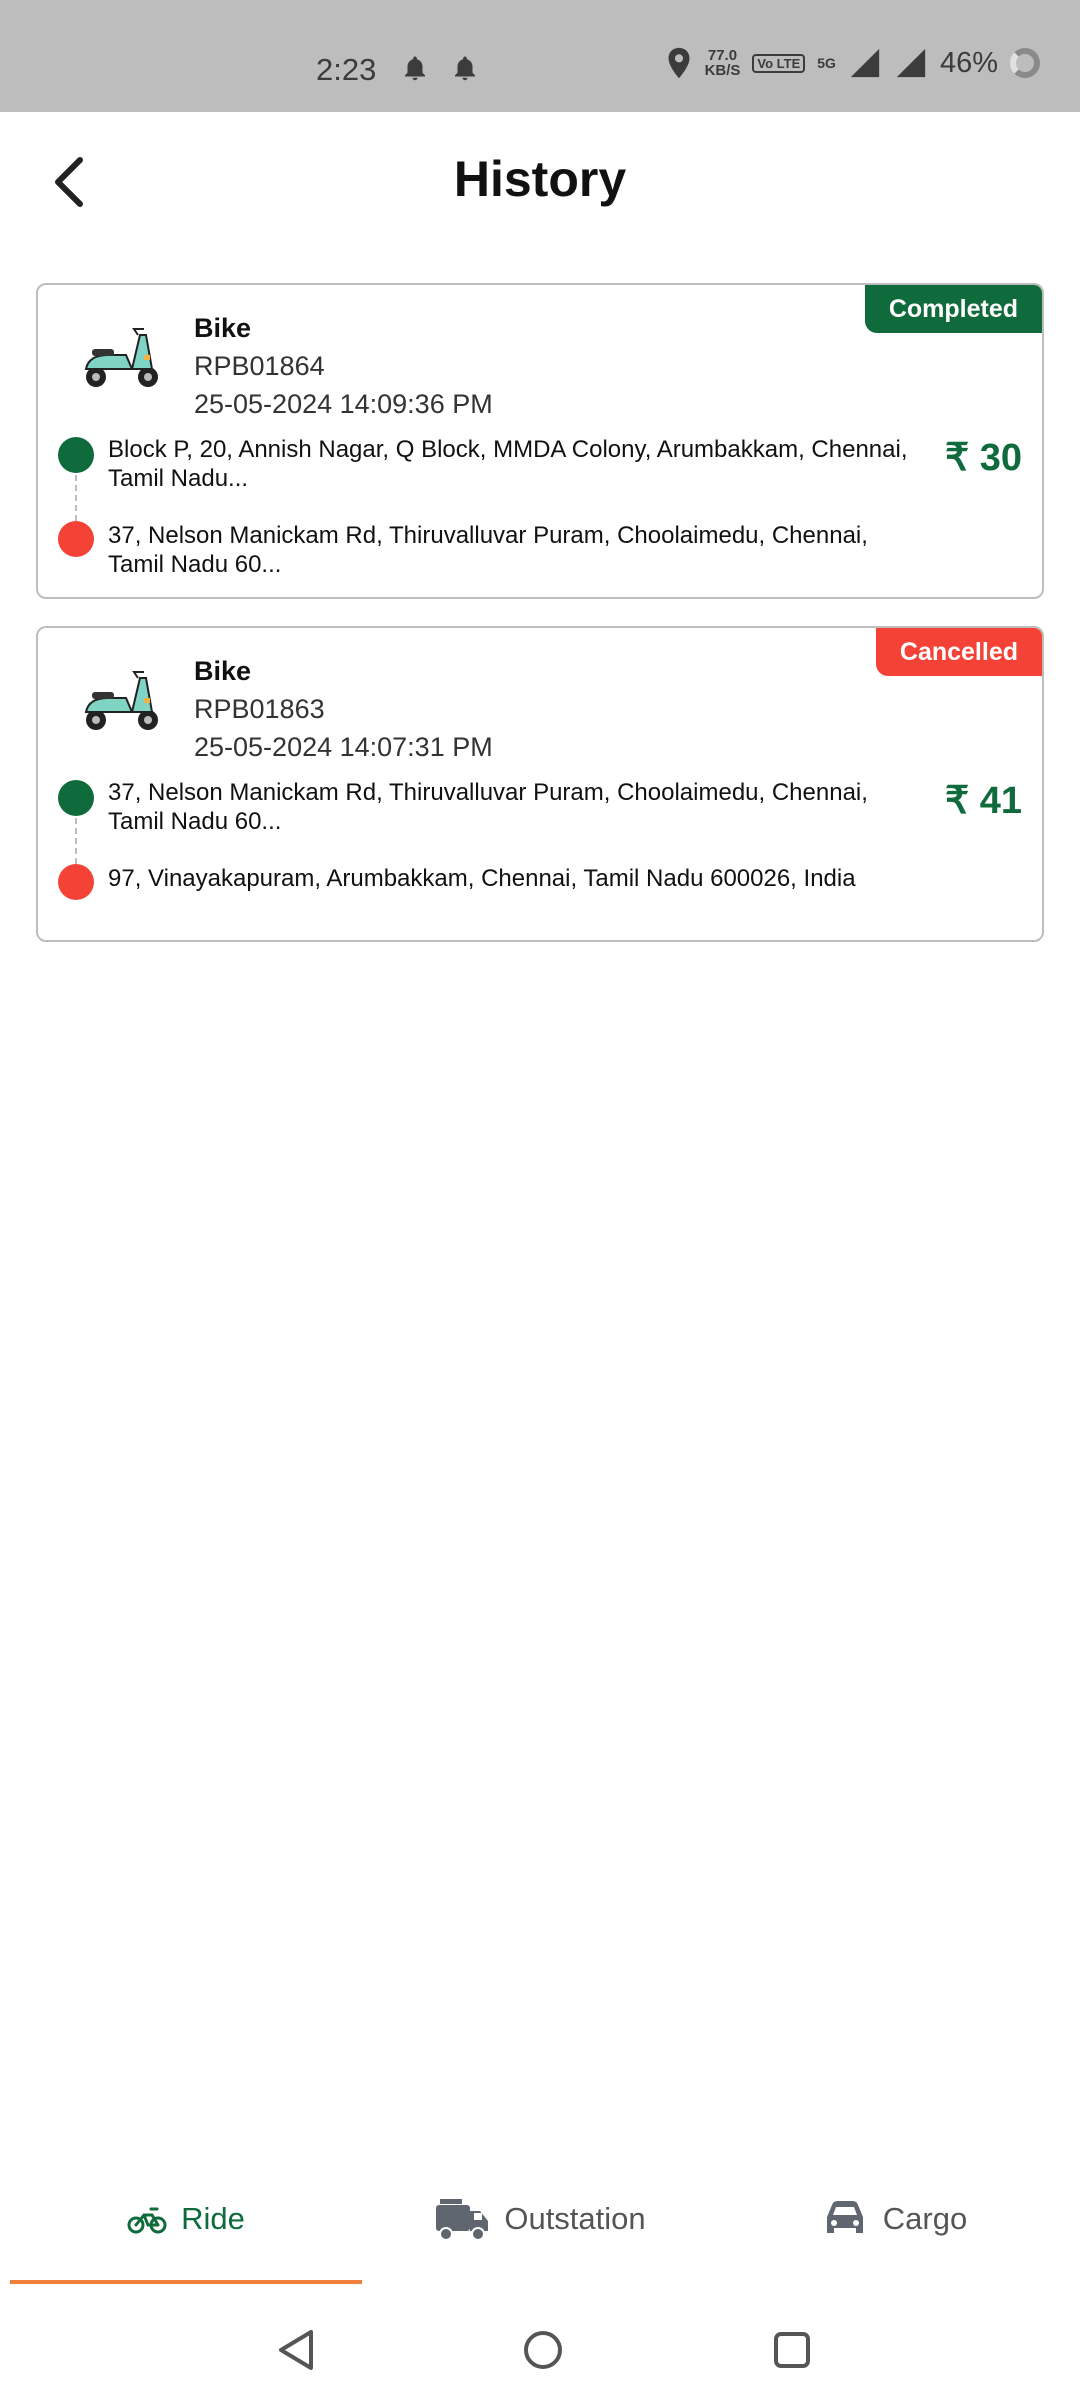 The image size is (1080, 2400). What do you see at coordinates (968, 62) in the screenshot?
I see `battery-percent: 46%` at bounding box center [968, 62].